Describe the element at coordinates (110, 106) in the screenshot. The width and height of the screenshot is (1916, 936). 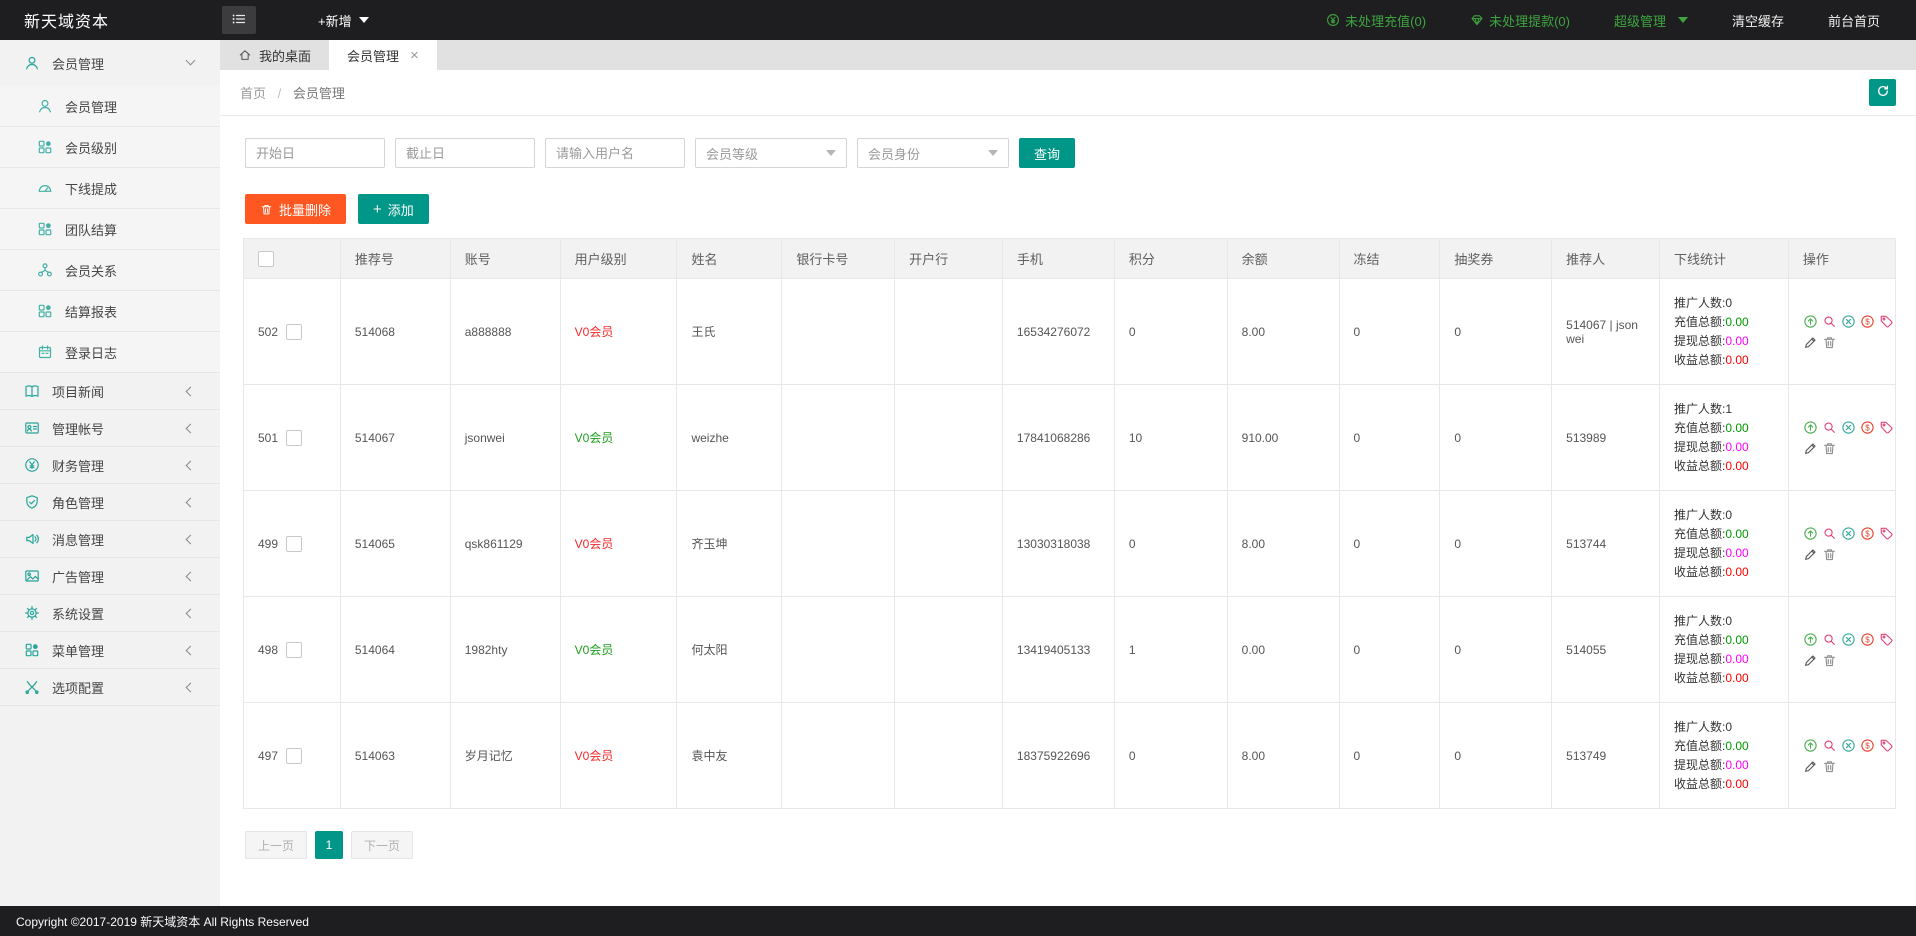
I see `sidebar-item-1: 会员管理` at that location.